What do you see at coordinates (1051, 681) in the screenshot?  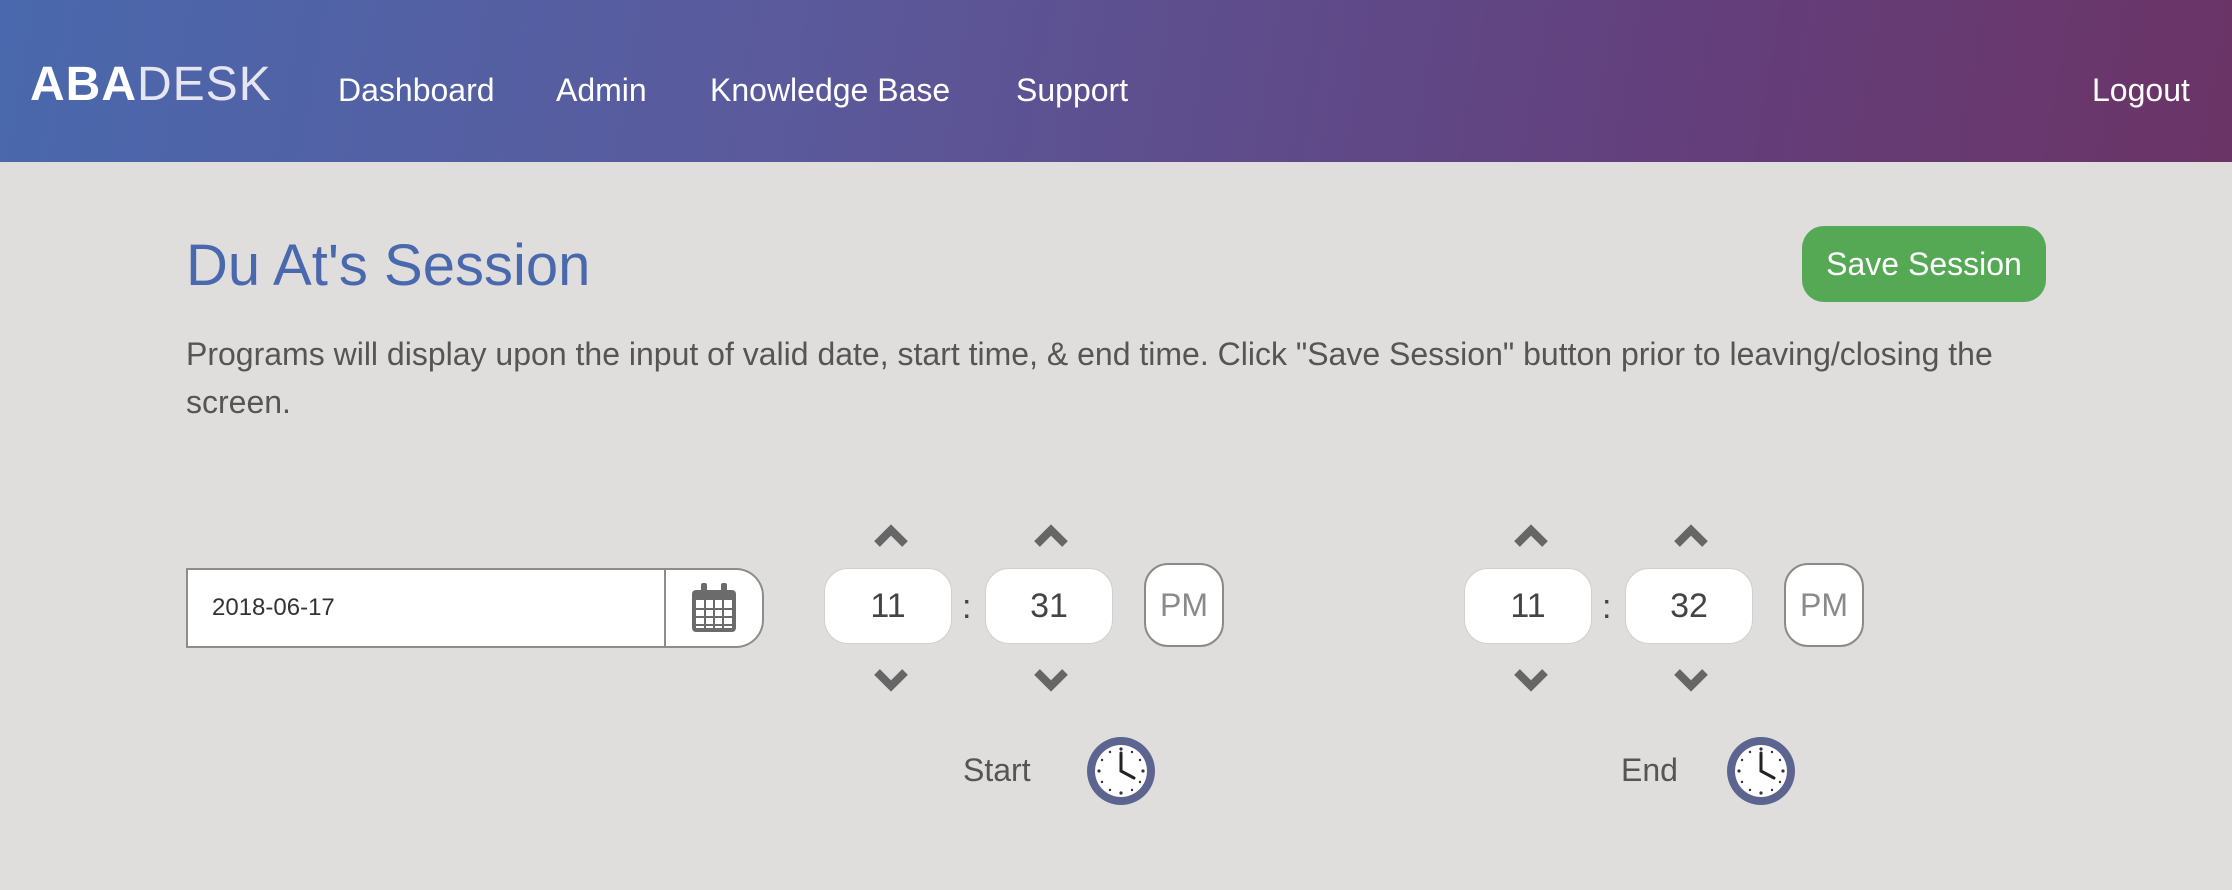 I see `start-minute-down-chevron-icon` at bounding box center [1051, 681].